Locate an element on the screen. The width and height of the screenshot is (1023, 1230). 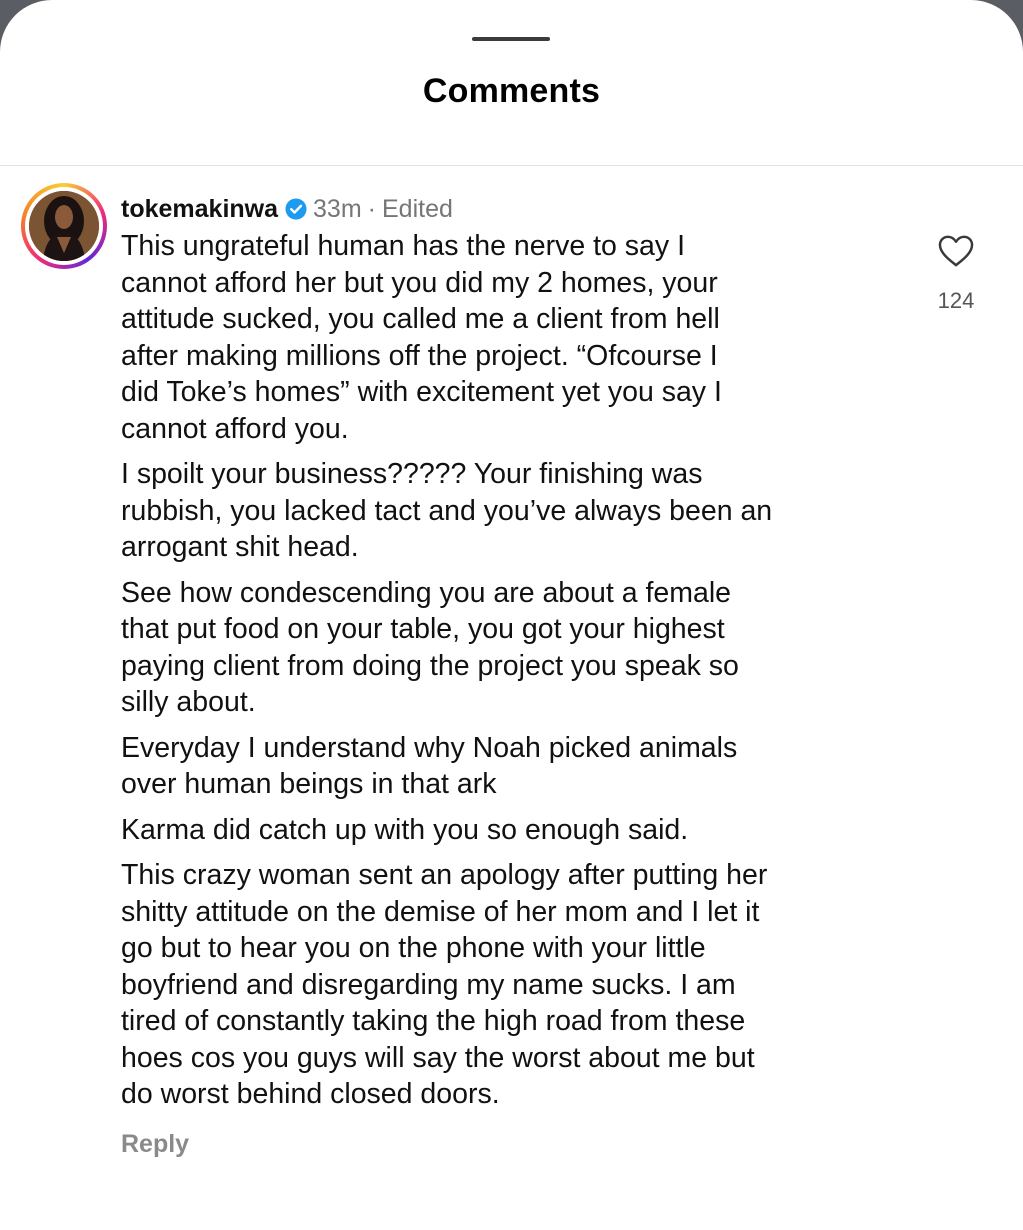
comment-username: tokemakinwa is located at coordinates (199, 209).